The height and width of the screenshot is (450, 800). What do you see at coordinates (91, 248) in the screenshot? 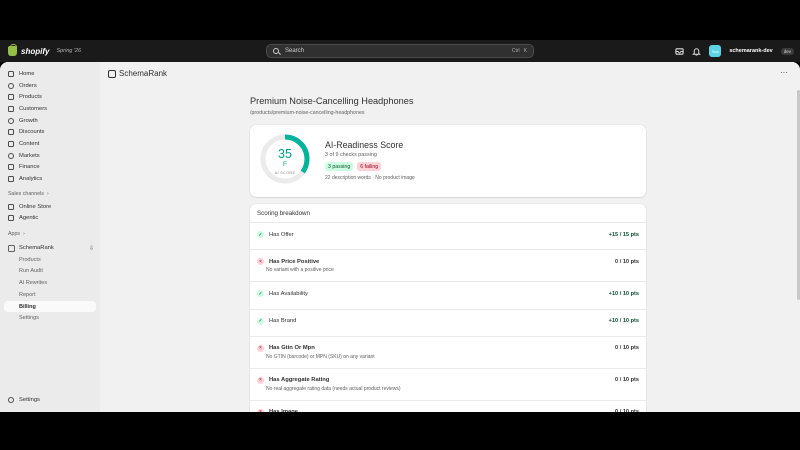
I see `pin-icon: ⇩` at bounding box center [91, 248].